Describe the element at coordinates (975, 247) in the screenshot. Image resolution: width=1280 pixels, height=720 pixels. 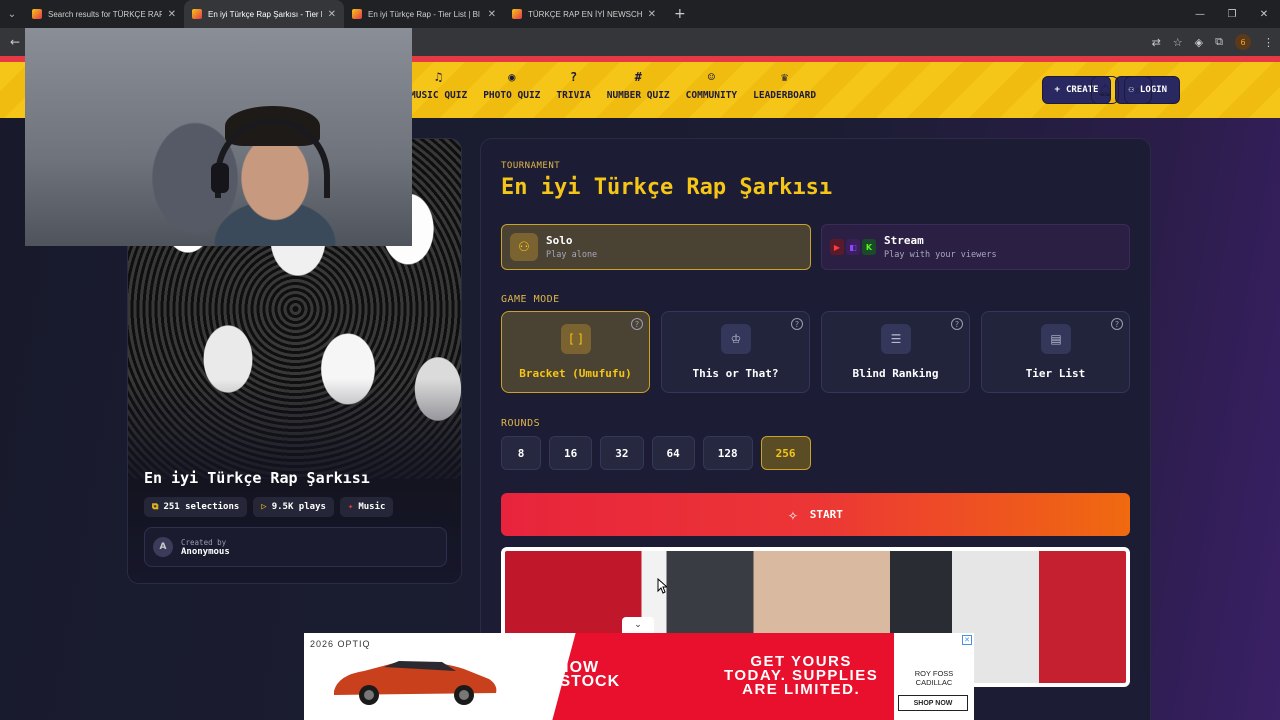
I see `stream-option: ▶ ◧ K Stream Play with your viewers` at that location.